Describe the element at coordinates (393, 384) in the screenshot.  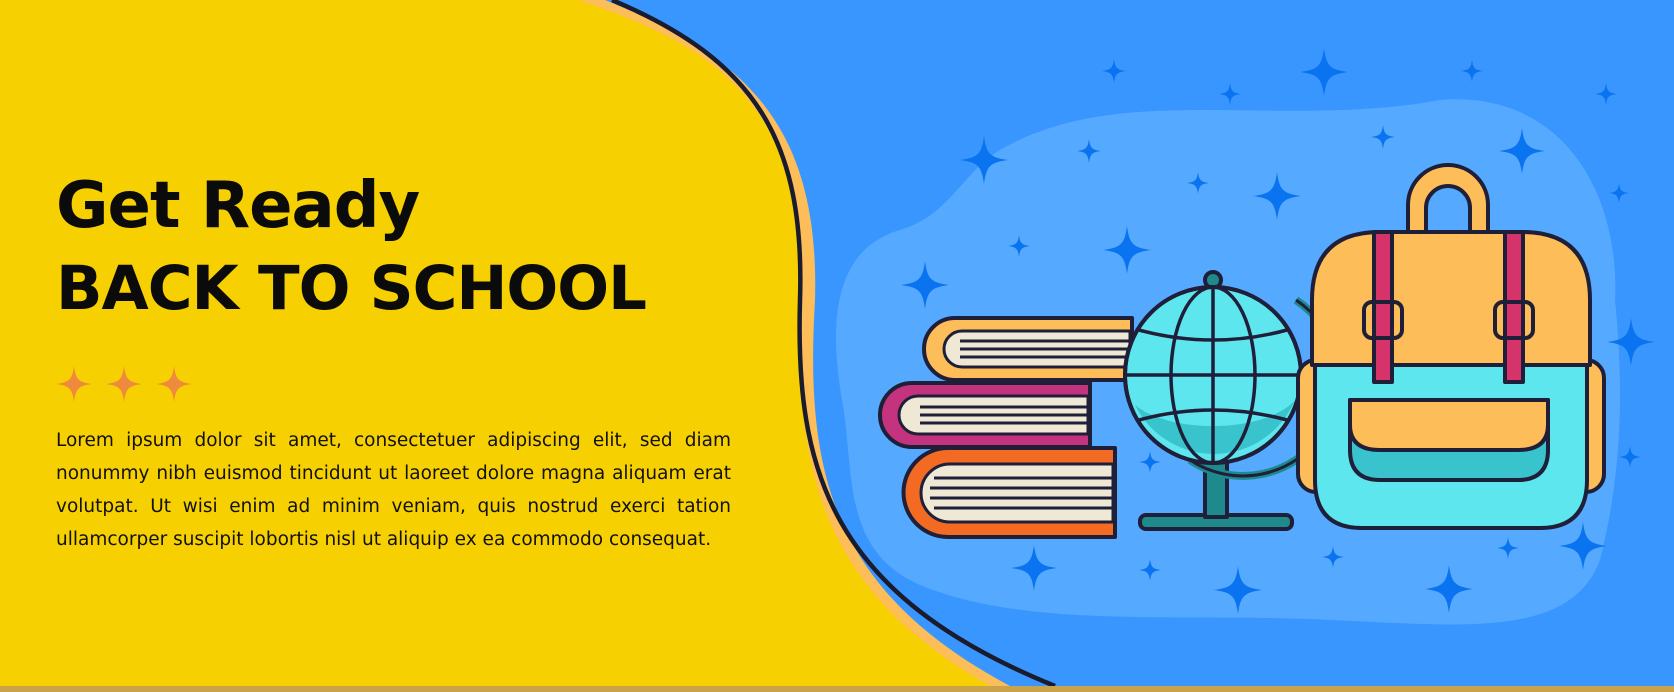
I see `orange-stars-row` at that location.